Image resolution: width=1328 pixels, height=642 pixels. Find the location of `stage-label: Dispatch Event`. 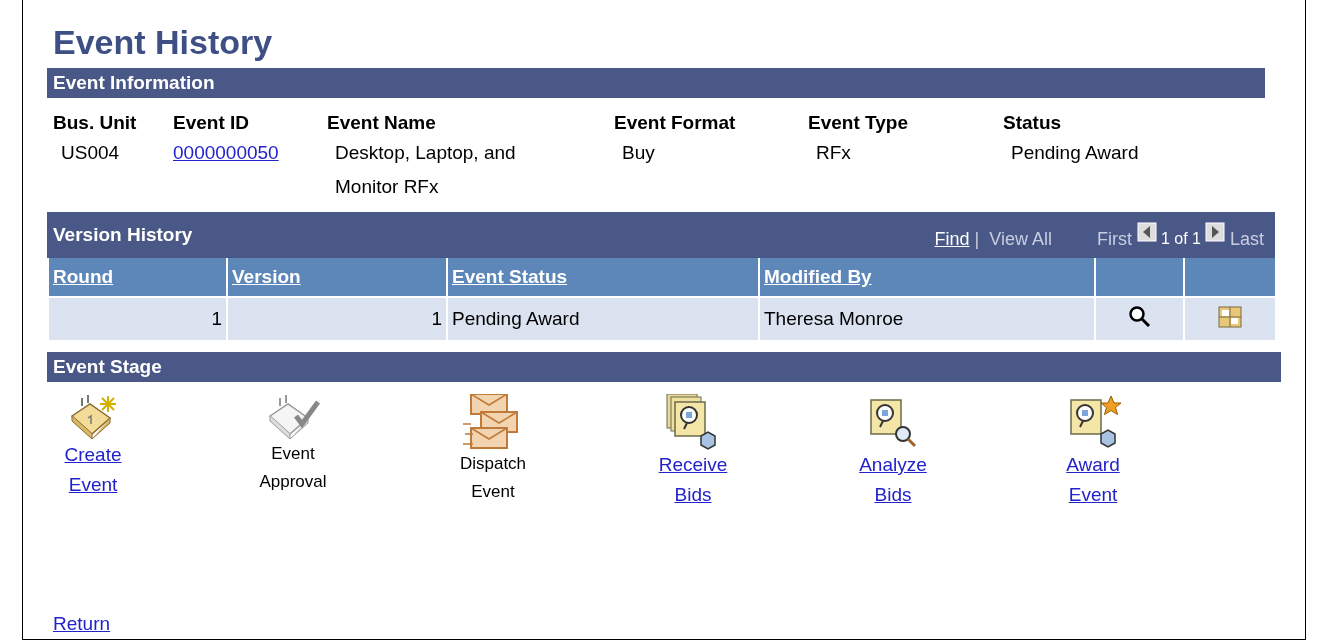

stage-label: Dispatch Event is located at coordinates (493, 478).